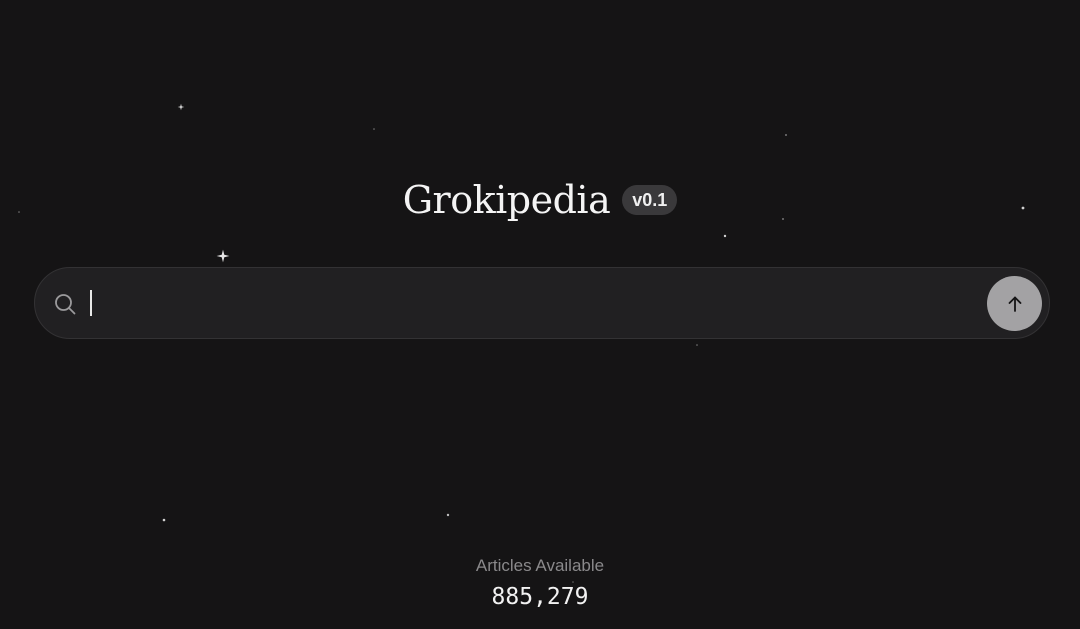 Image resolution: width=1080 pixels, height=629 pixels. What do you see at coordinates (531, 304) in the screenshot?
I see `search-input` at bounding box center [531, 304].